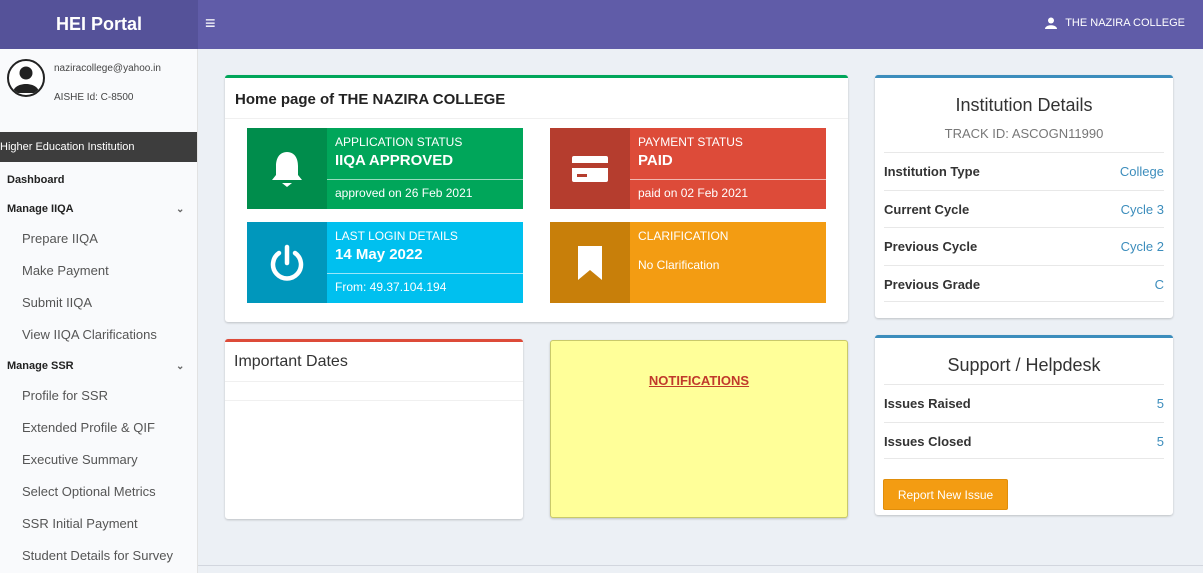  What do you see at coordinates (1024, 171) in the screenshot?
I see `list-item: Institution Type College` at bounding box center [1024, 171].